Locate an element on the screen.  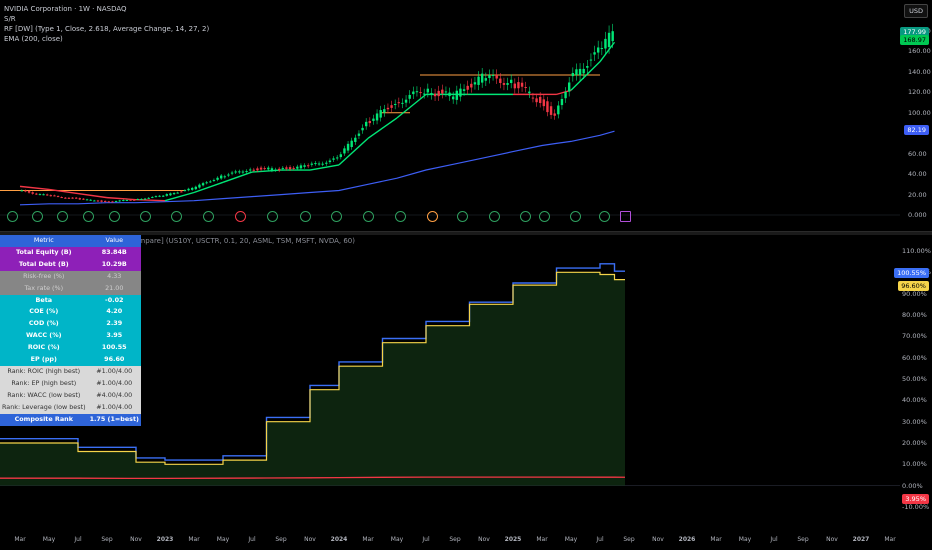
table-row: Rank: ROIC (high best) #1.00/4.00 is located at coordinates (70, 371).